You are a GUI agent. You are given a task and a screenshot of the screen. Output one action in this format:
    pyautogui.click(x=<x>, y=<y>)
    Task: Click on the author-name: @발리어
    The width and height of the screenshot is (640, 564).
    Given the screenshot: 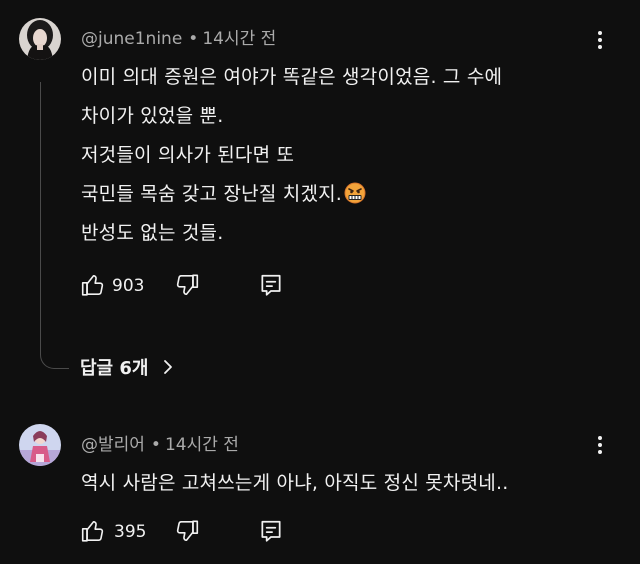 What is the action you would take?
    pyautogui.click(x=113, y=445)
    